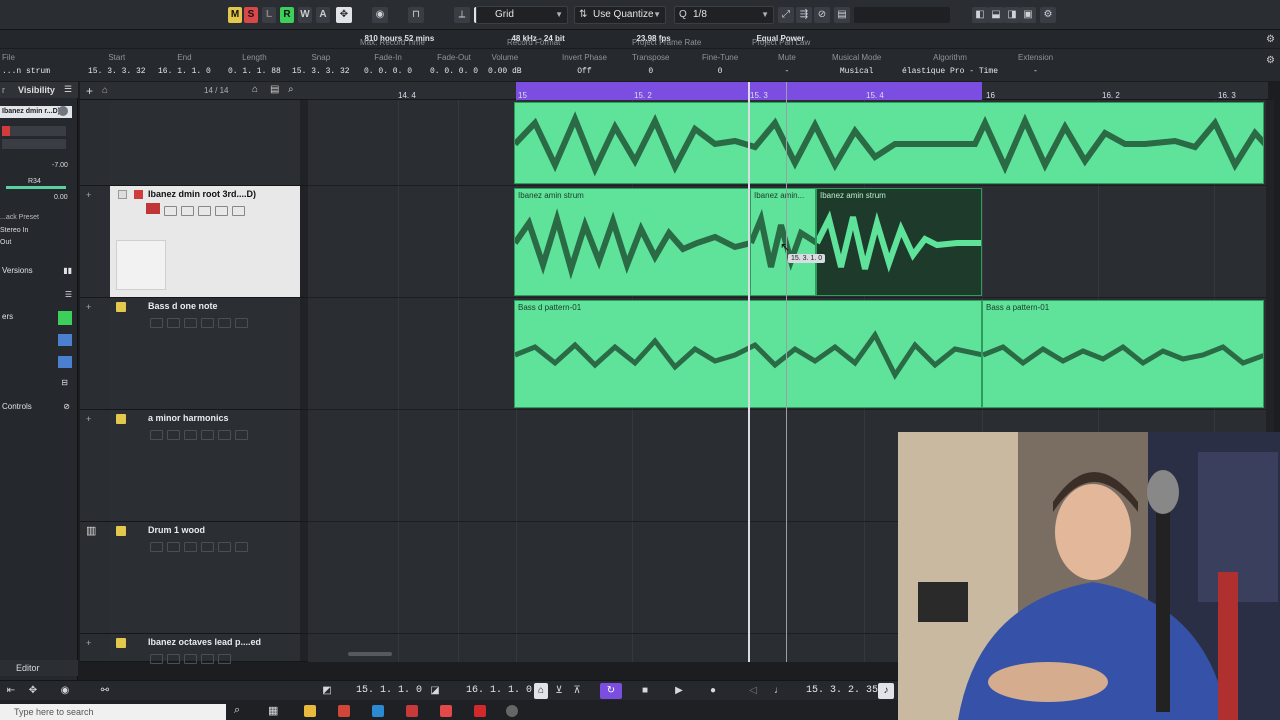 The height and width of the screenshot is (720, 1280). Describe the element at coordinates (753, 691) in the screenshot. I see `metronome-icon: ◁` at that location.